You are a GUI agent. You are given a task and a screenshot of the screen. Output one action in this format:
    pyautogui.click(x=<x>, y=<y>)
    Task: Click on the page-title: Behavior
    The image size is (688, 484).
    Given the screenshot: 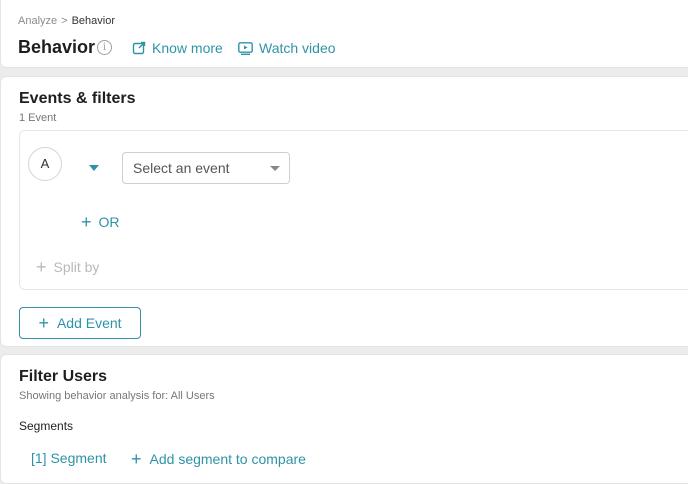 What is the action you would take?
    pyautogui.click(x=57, y=47)
    